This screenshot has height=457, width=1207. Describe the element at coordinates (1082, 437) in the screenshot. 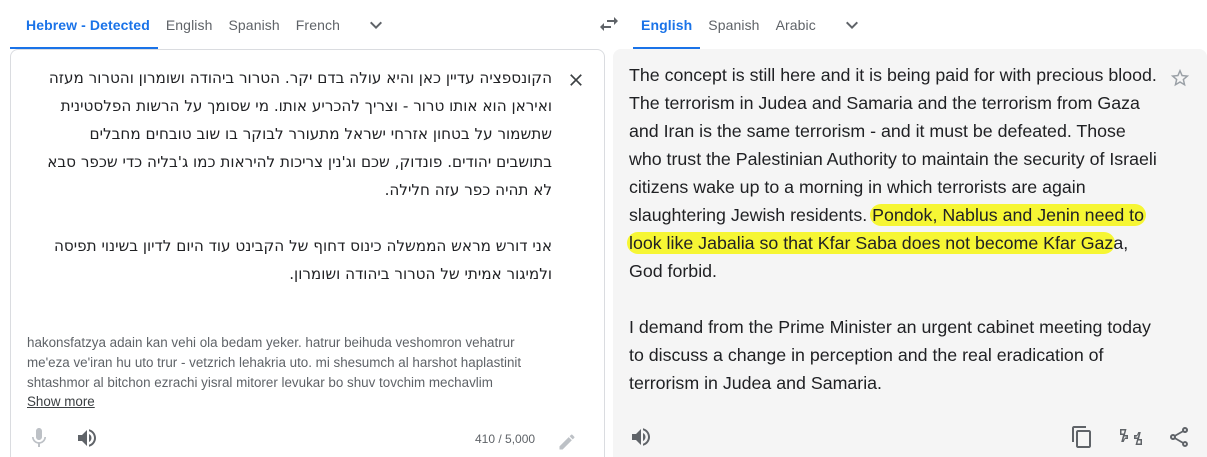

I see `copy-icon` at that location.